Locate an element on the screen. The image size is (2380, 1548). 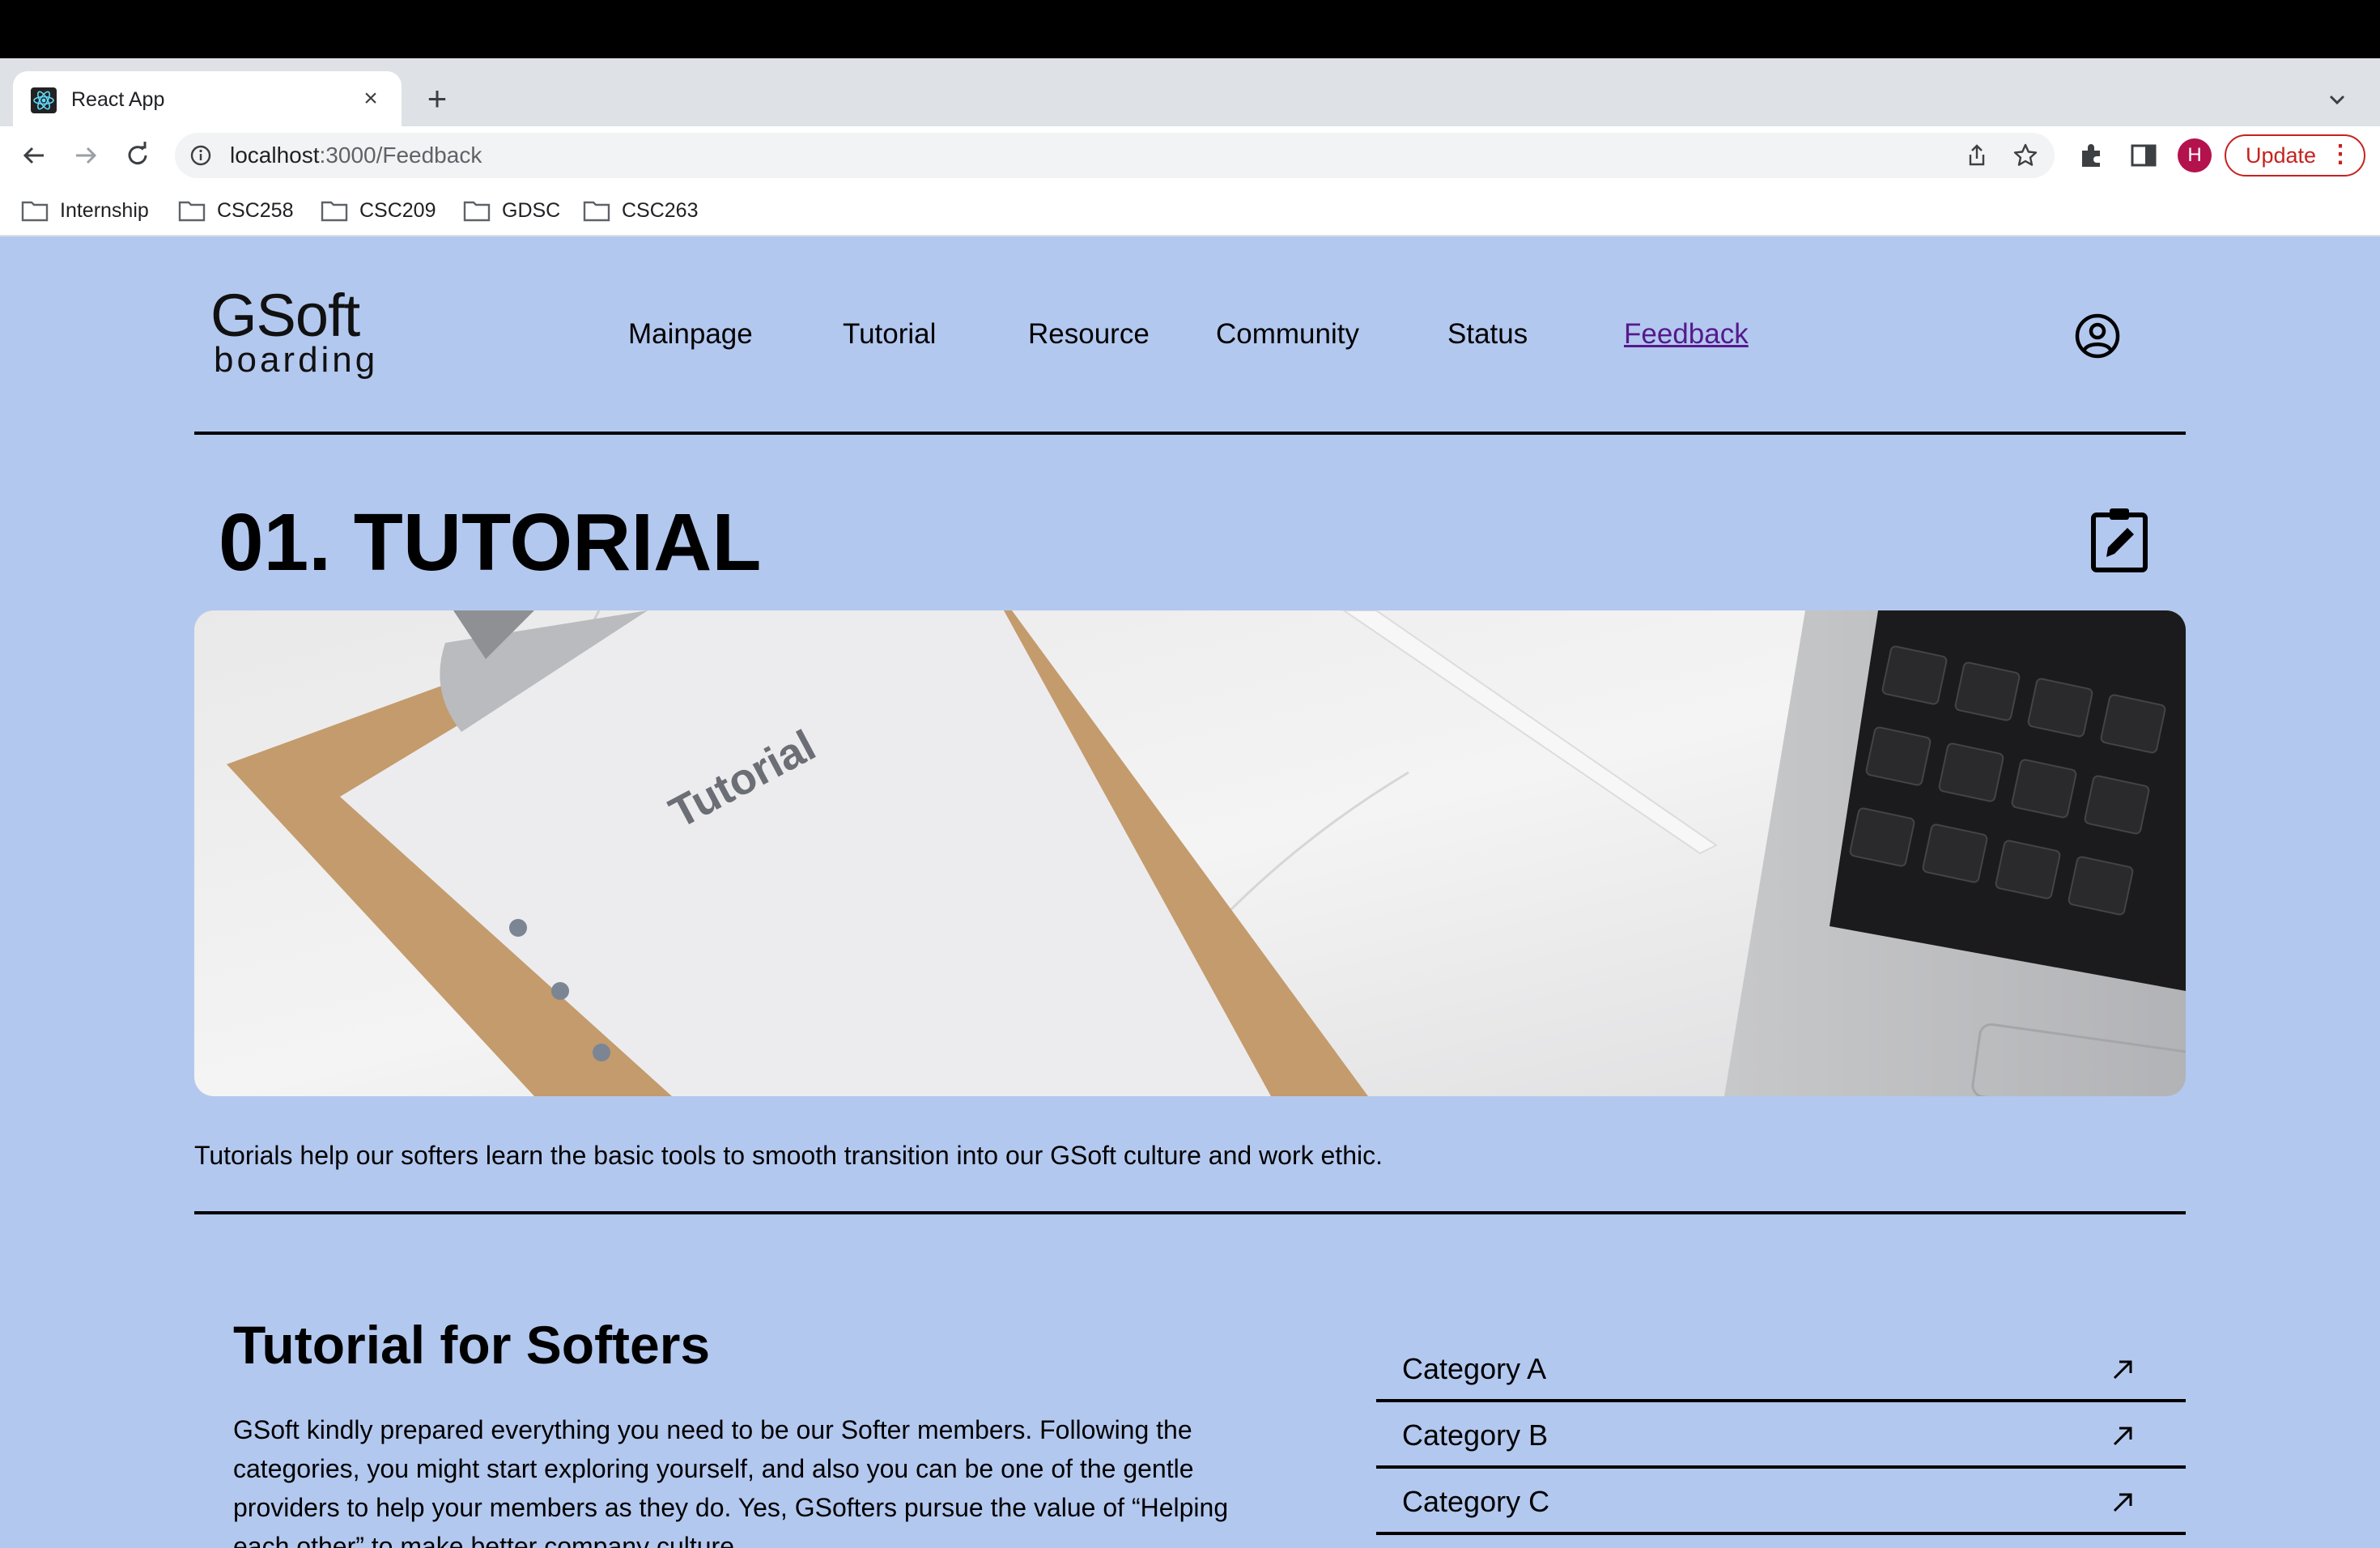
update-label: Update is located at coordinates (2281, 156).